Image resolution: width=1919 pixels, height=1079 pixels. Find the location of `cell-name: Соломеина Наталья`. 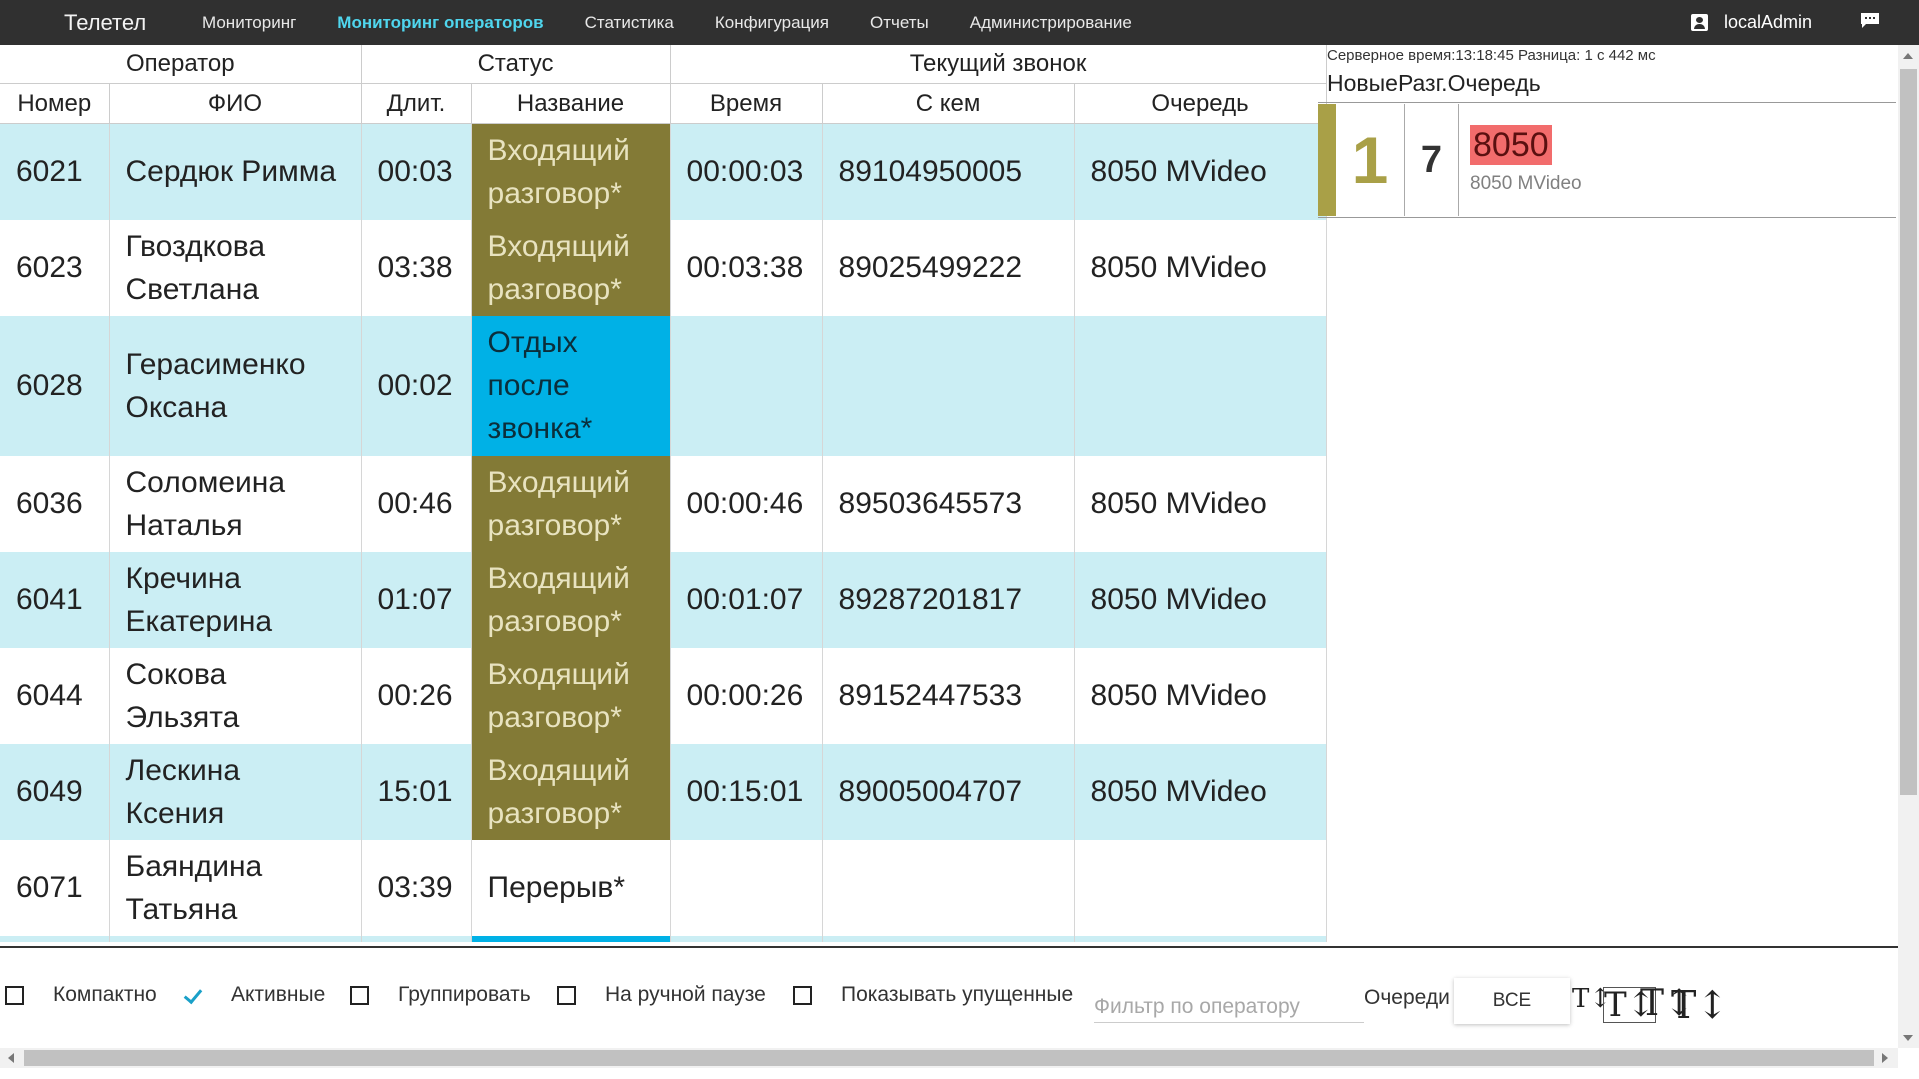

cell-name: Соломеина Наталья is located at coordinates (235, 503).